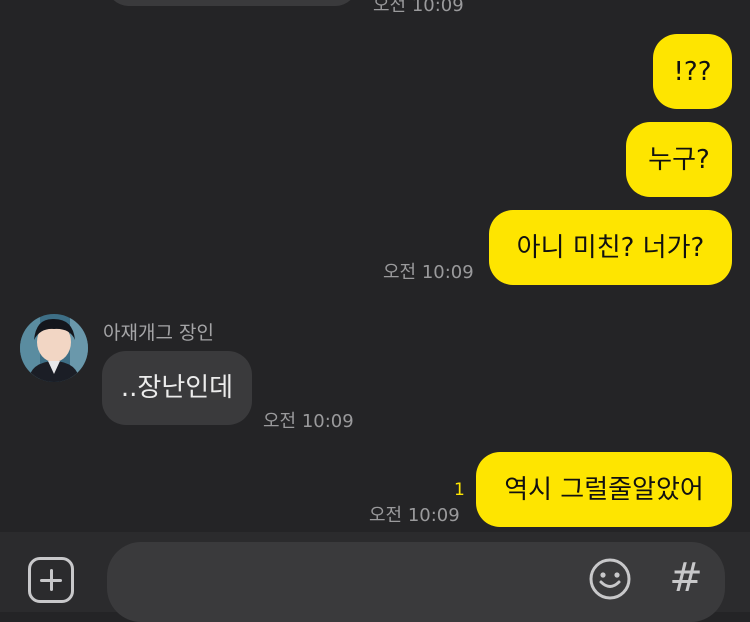 The image size is (750, 622). I want to click on message-bubble-partial, so click(232, 3).